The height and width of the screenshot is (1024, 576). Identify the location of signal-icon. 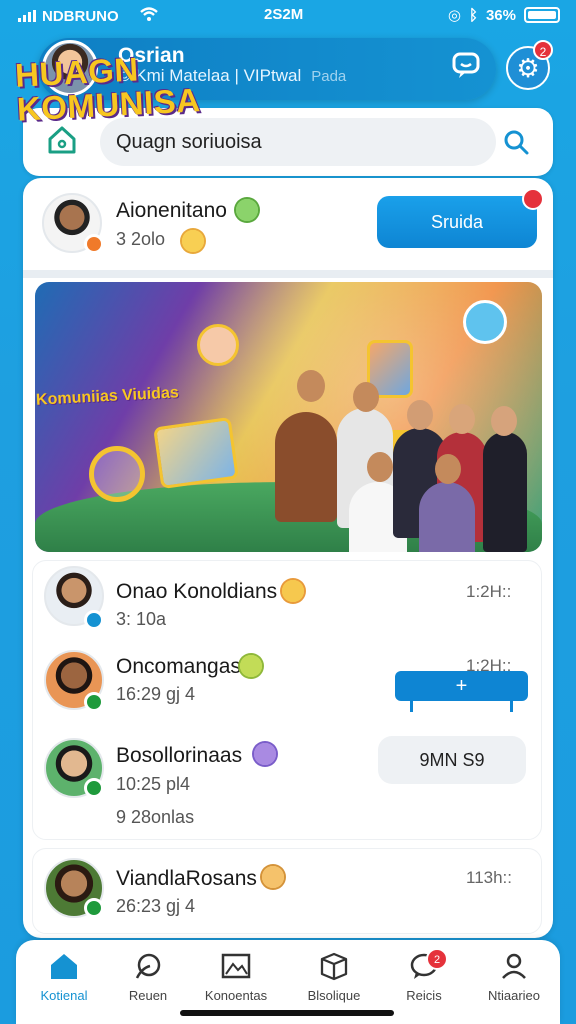
(27, 16).